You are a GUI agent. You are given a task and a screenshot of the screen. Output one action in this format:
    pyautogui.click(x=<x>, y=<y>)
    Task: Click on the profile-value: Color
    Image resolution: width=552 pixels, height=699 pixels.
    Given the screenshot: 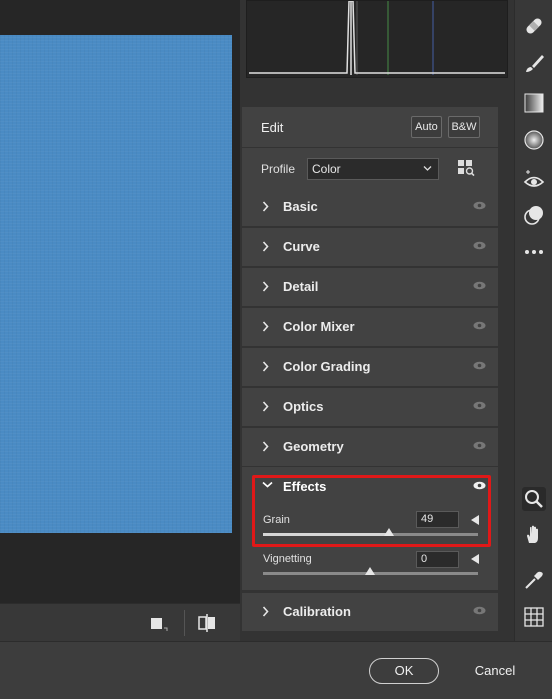 What is the action you would take?
    pyautogui.click(x=326, y=169)
    